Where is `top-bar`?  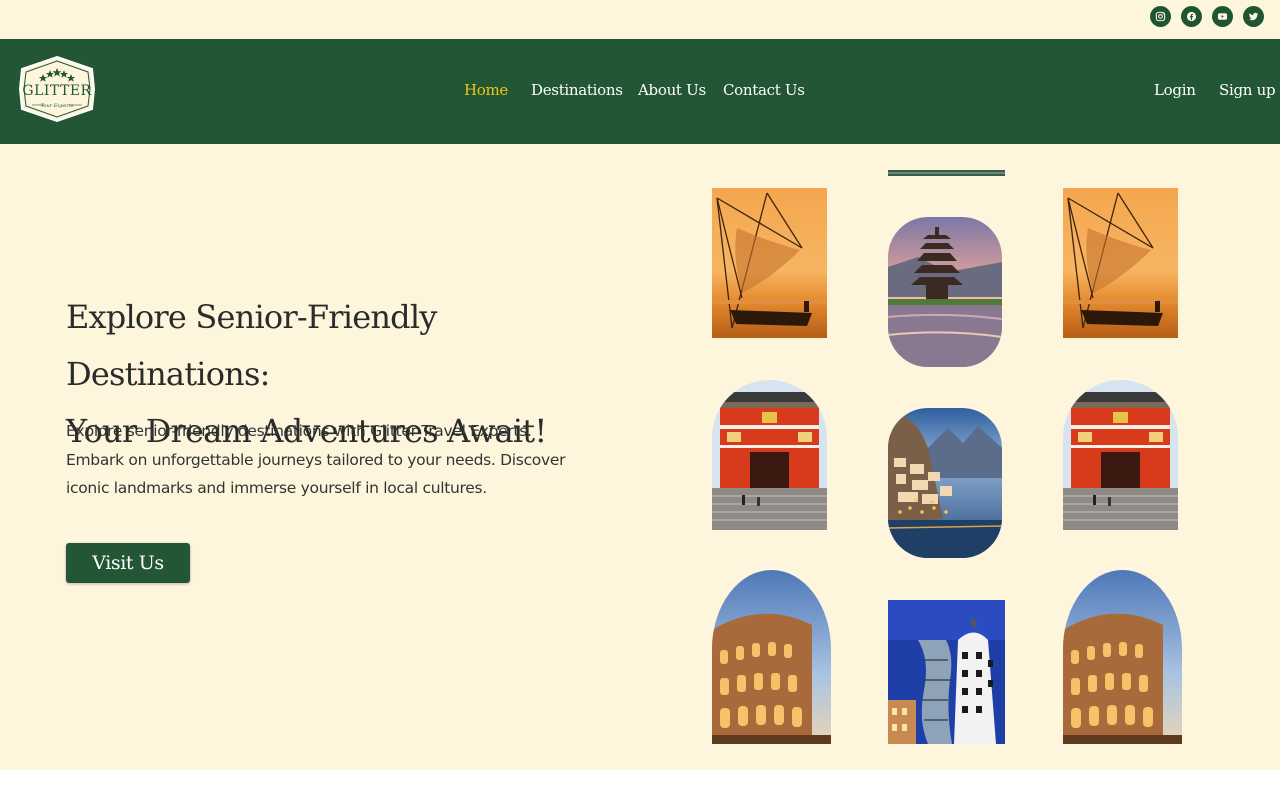 top-bar is located at coordinates (640, 19).